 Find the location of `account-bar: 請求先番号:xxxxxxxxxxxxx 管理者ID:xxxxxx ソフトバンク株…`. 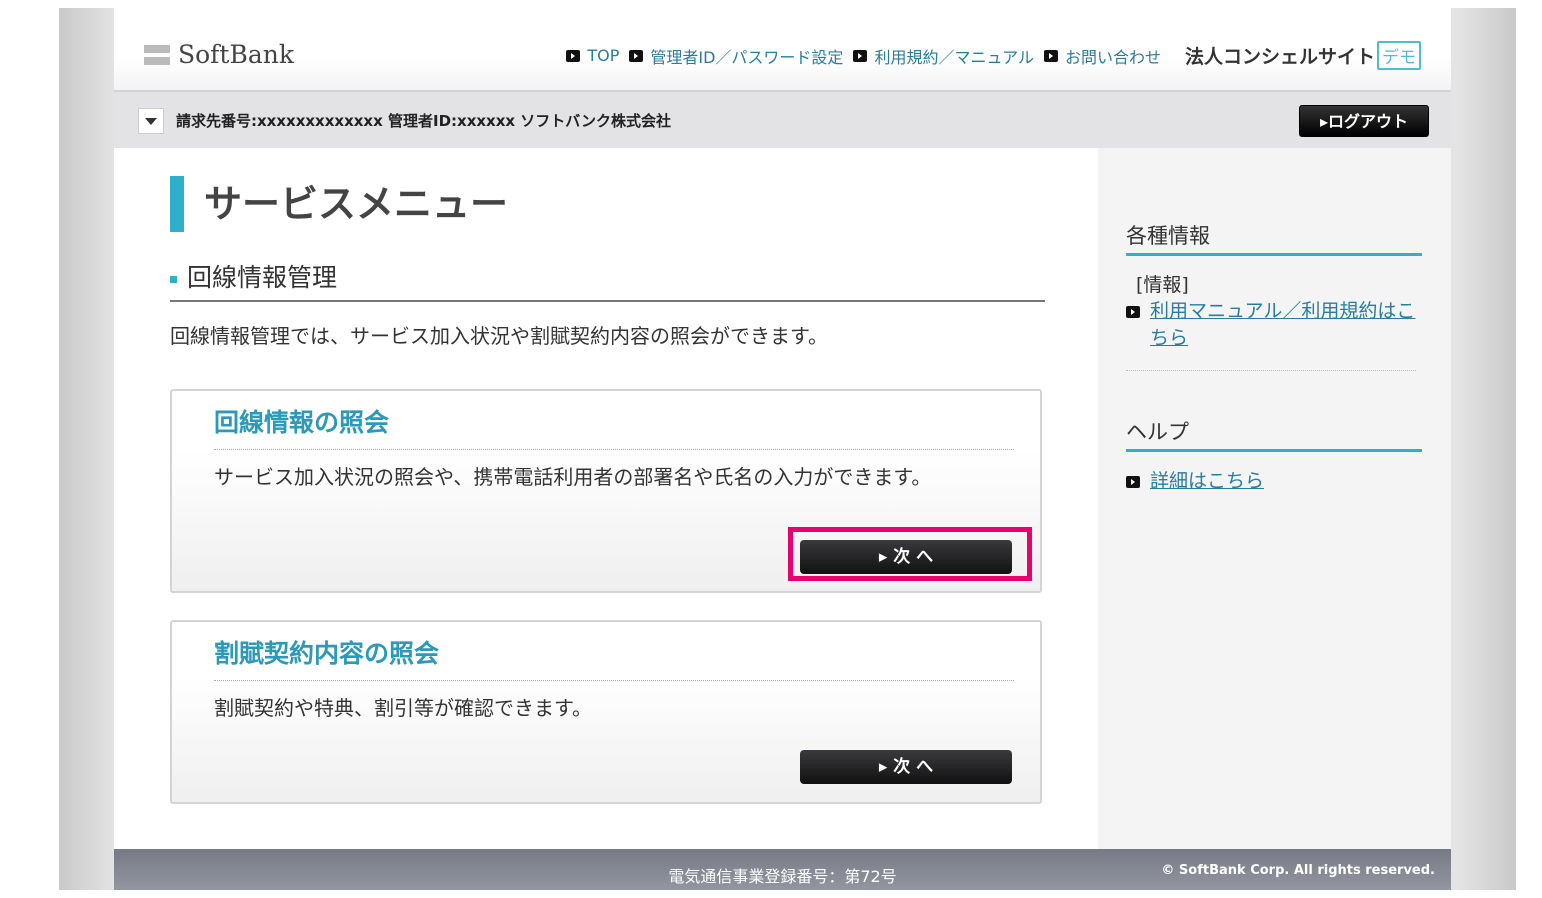

account-bar: 請求先番号:xxxxxxxxxxxxx 管理者ID:xxxxxx ソフトバンク株… is located at coordinates (782, 120).